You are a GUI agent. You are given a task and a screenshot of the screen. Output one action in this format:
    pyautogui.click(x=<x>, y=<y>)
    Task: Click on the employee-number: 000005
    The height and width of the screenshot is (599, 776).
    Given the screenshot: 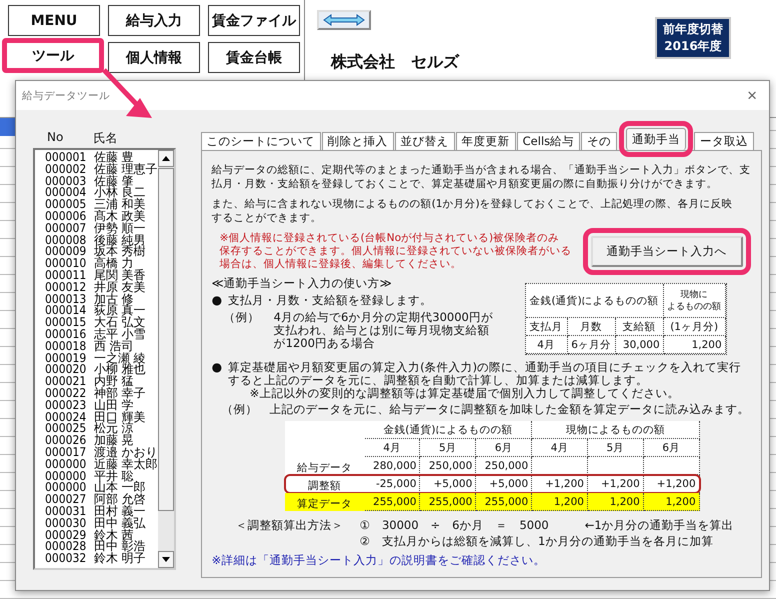 What is the action you would take?
    pyautogui.click(x=65, y=205)
    